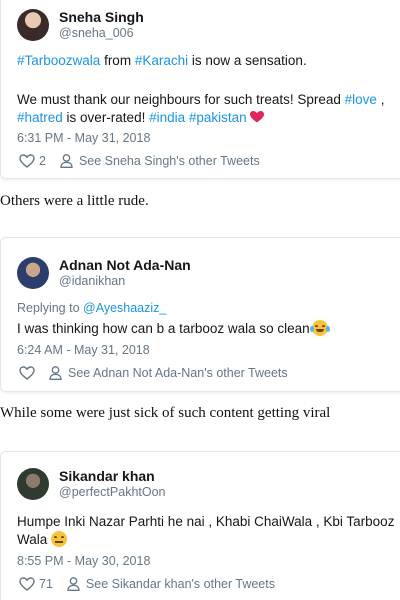 The height and width of the screenshot is (600, 400). What do you see at coordinates (83, 138) in the screenshot?
I see `tweet-timestamp: 6:31 PM - May 31, 2018` at bounding box center [83, 138].